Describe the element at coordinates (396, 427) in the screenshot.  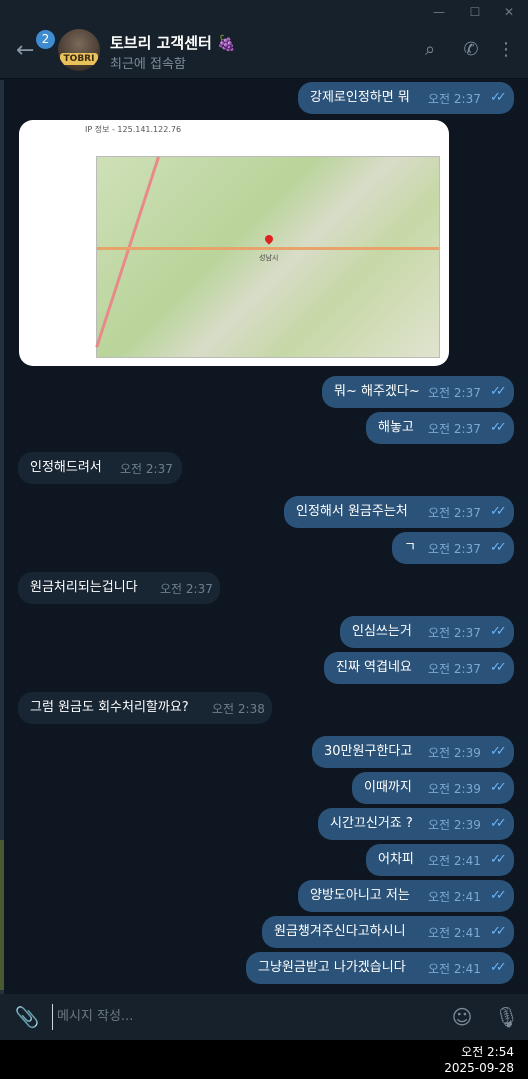
I see `message-text: 해놓고` at that location.